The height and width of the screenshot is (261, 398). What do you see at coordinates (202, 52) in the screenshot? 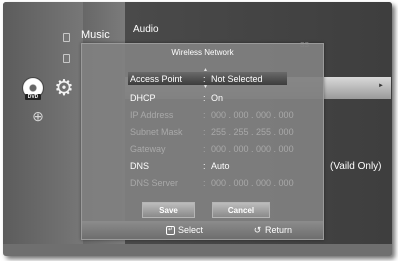
I see `dialog-title: Wireless Network` at bounding box center [202, 52].